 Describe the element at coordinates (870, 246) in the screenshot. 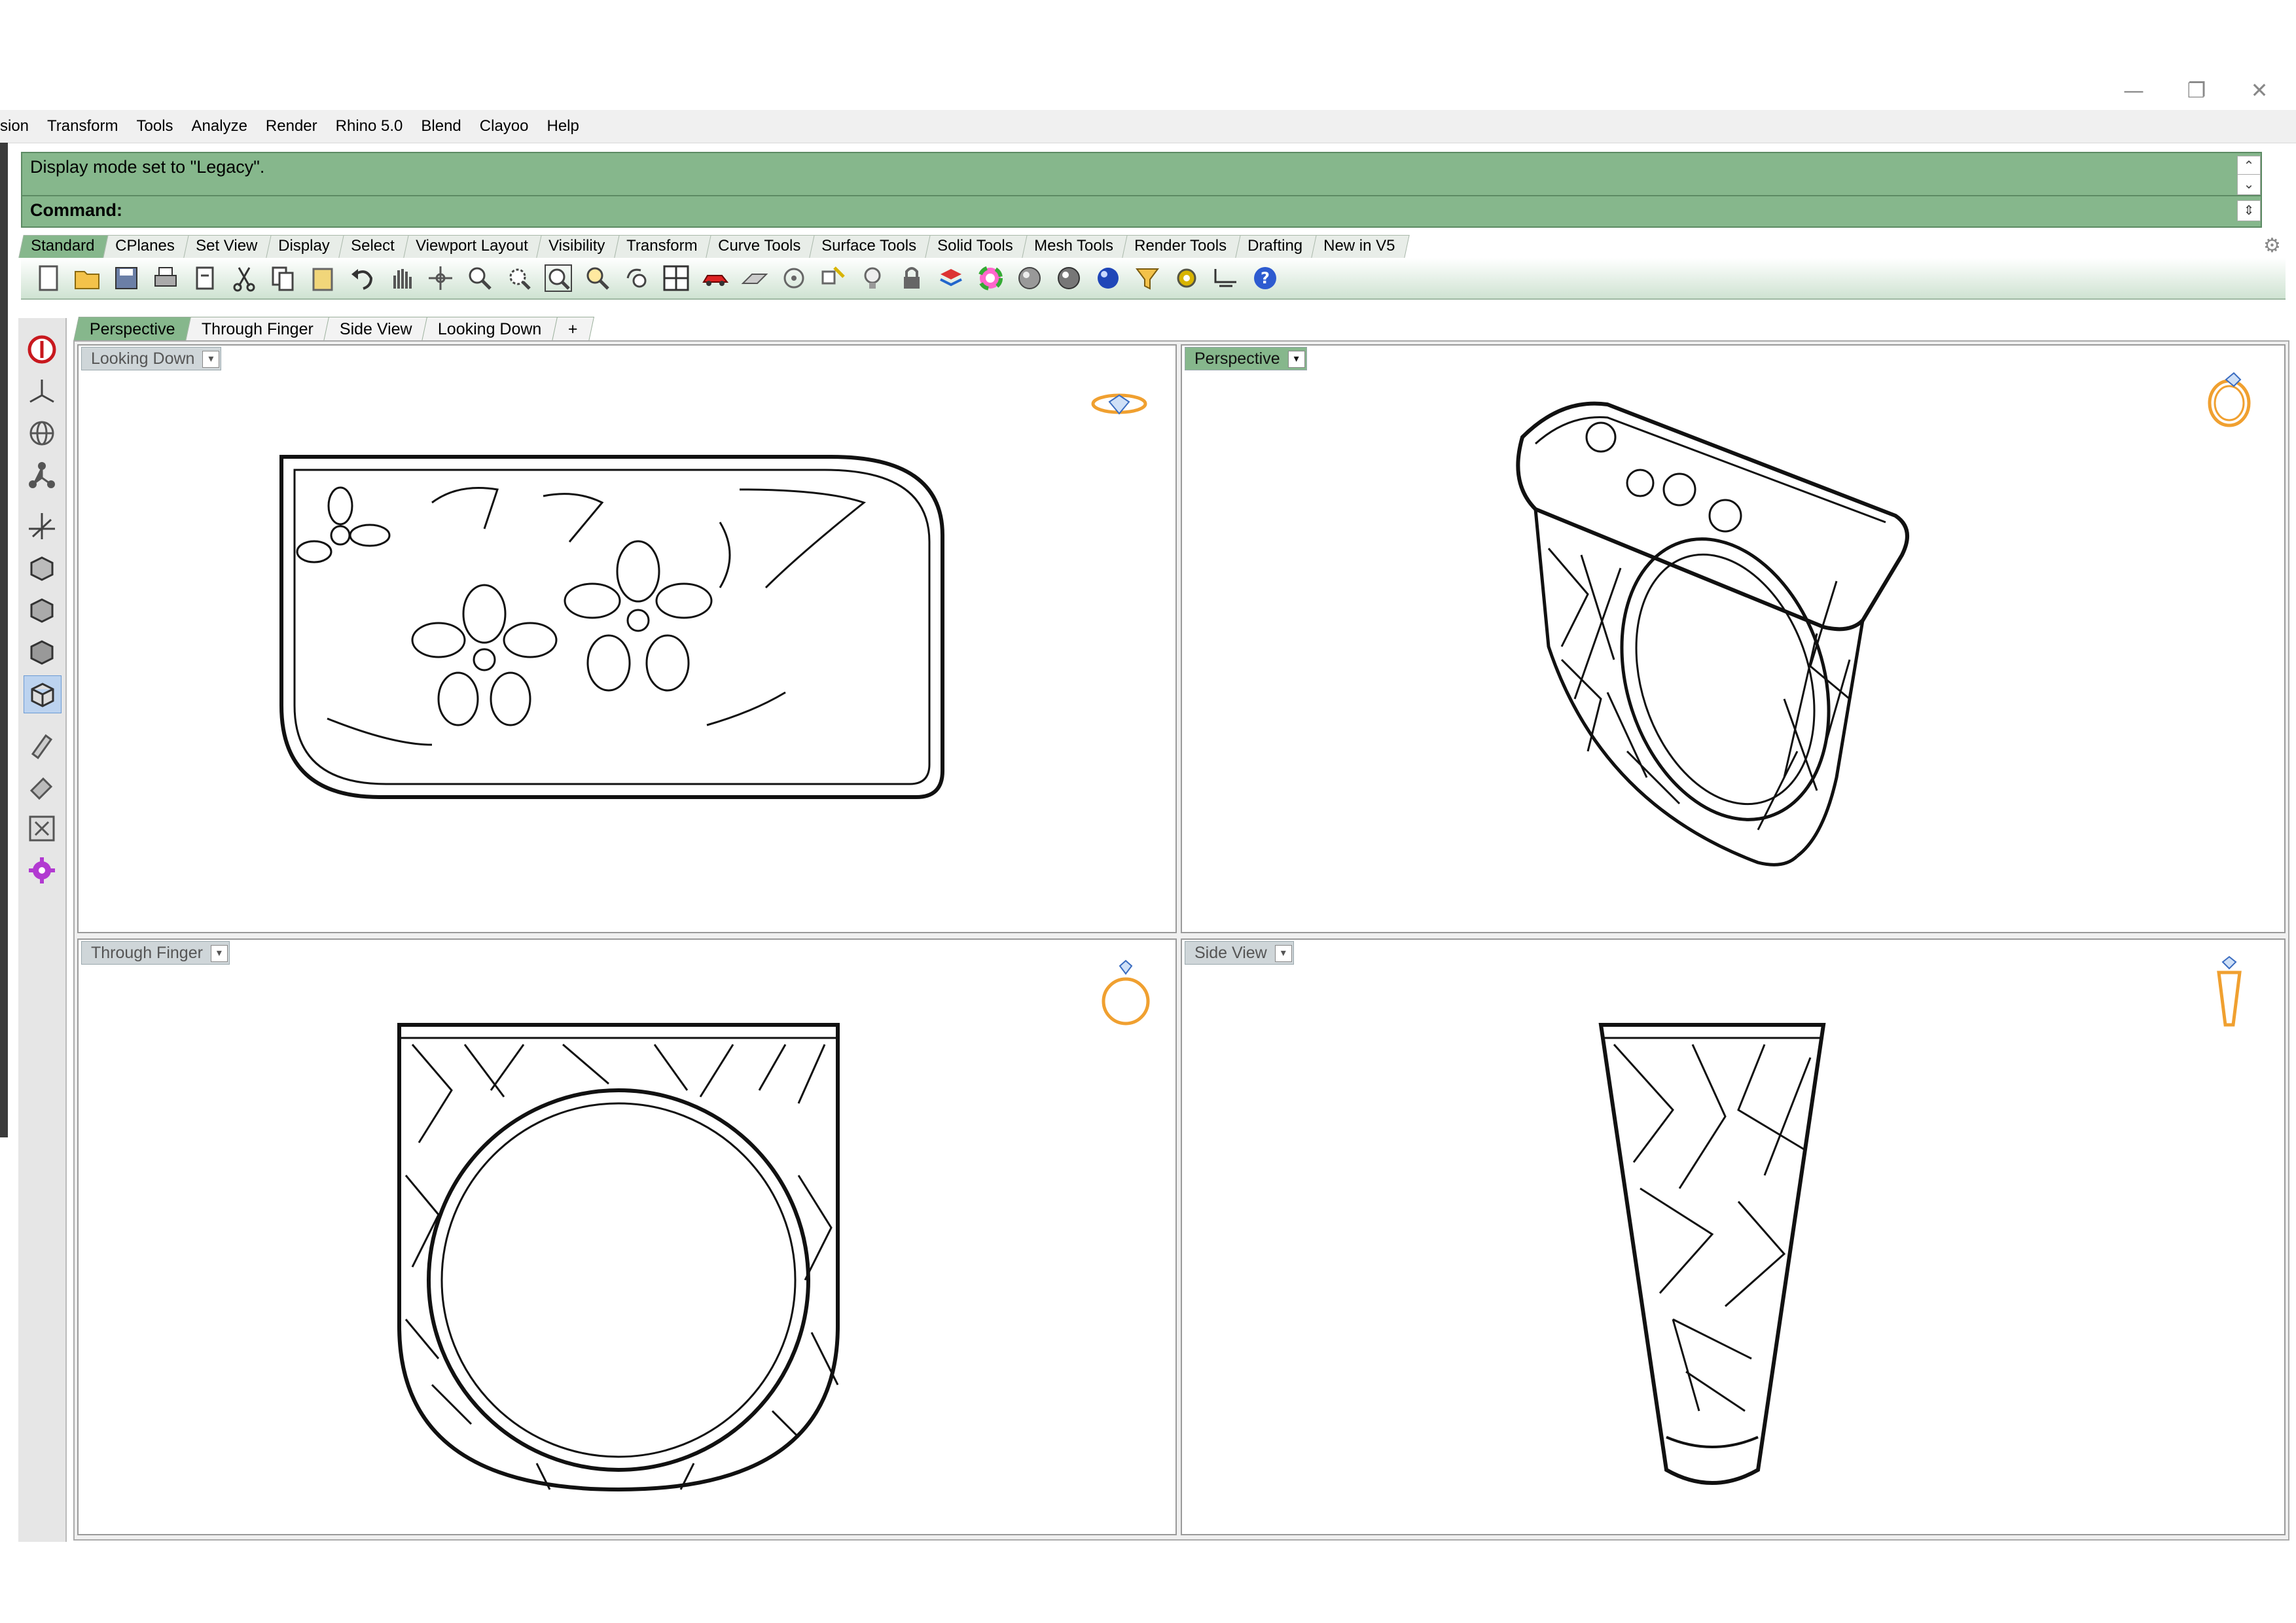

I see `tool-tab-surface-tools: Surface Tools` at that location.